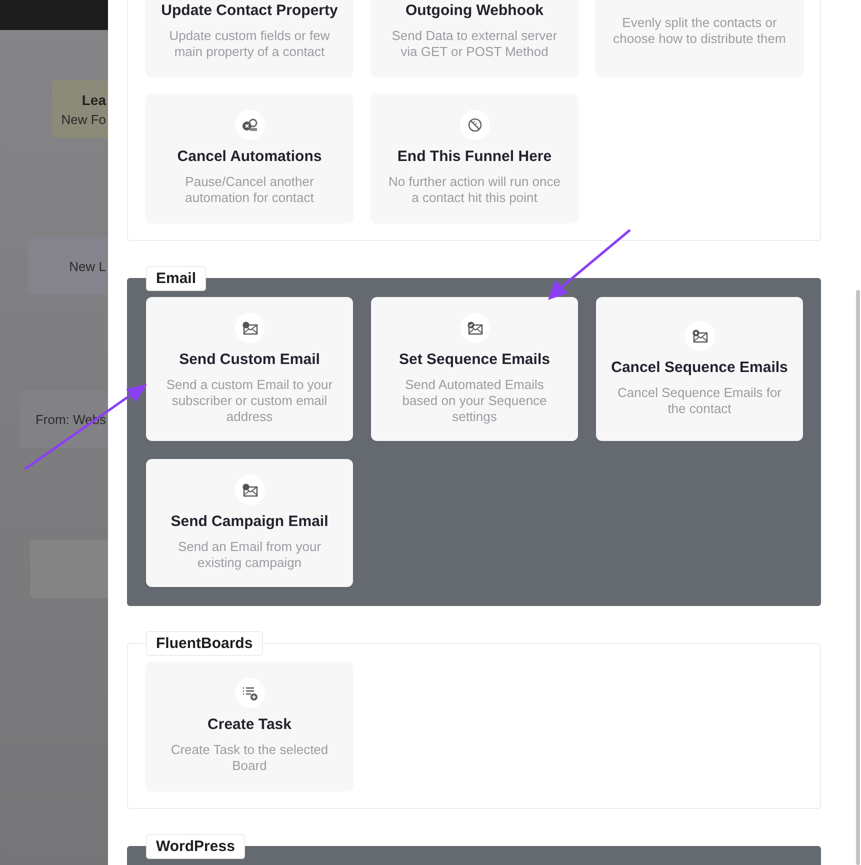  I want to click on action-card: Send Custom Email Send a custom Email to your subscriber or custom email address, so click(249, 369).